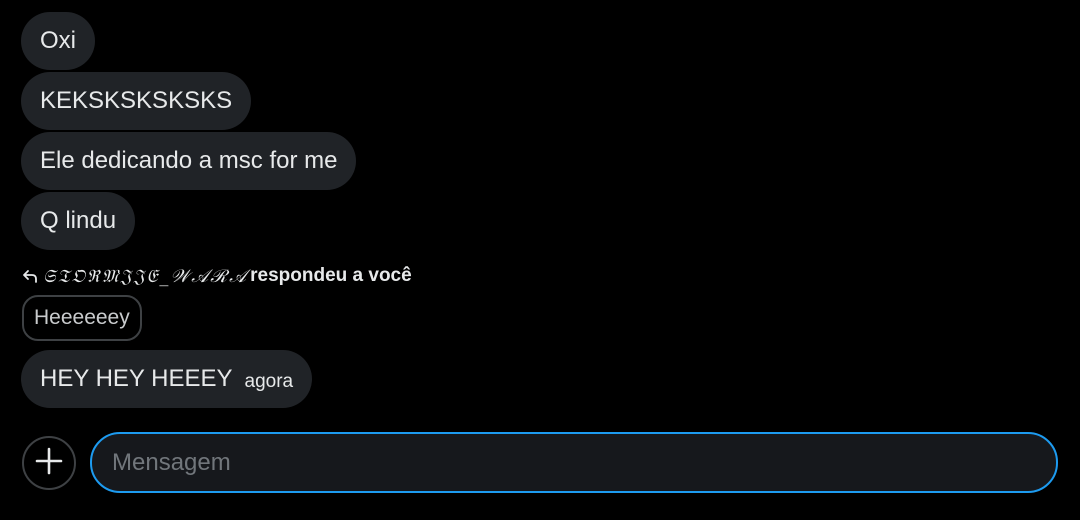 The image size is (1080, 520). What do you see at coordinates (269, 381) in the screenshot?
I see `message-timestamp: agora` at bounding box center [269, 381].